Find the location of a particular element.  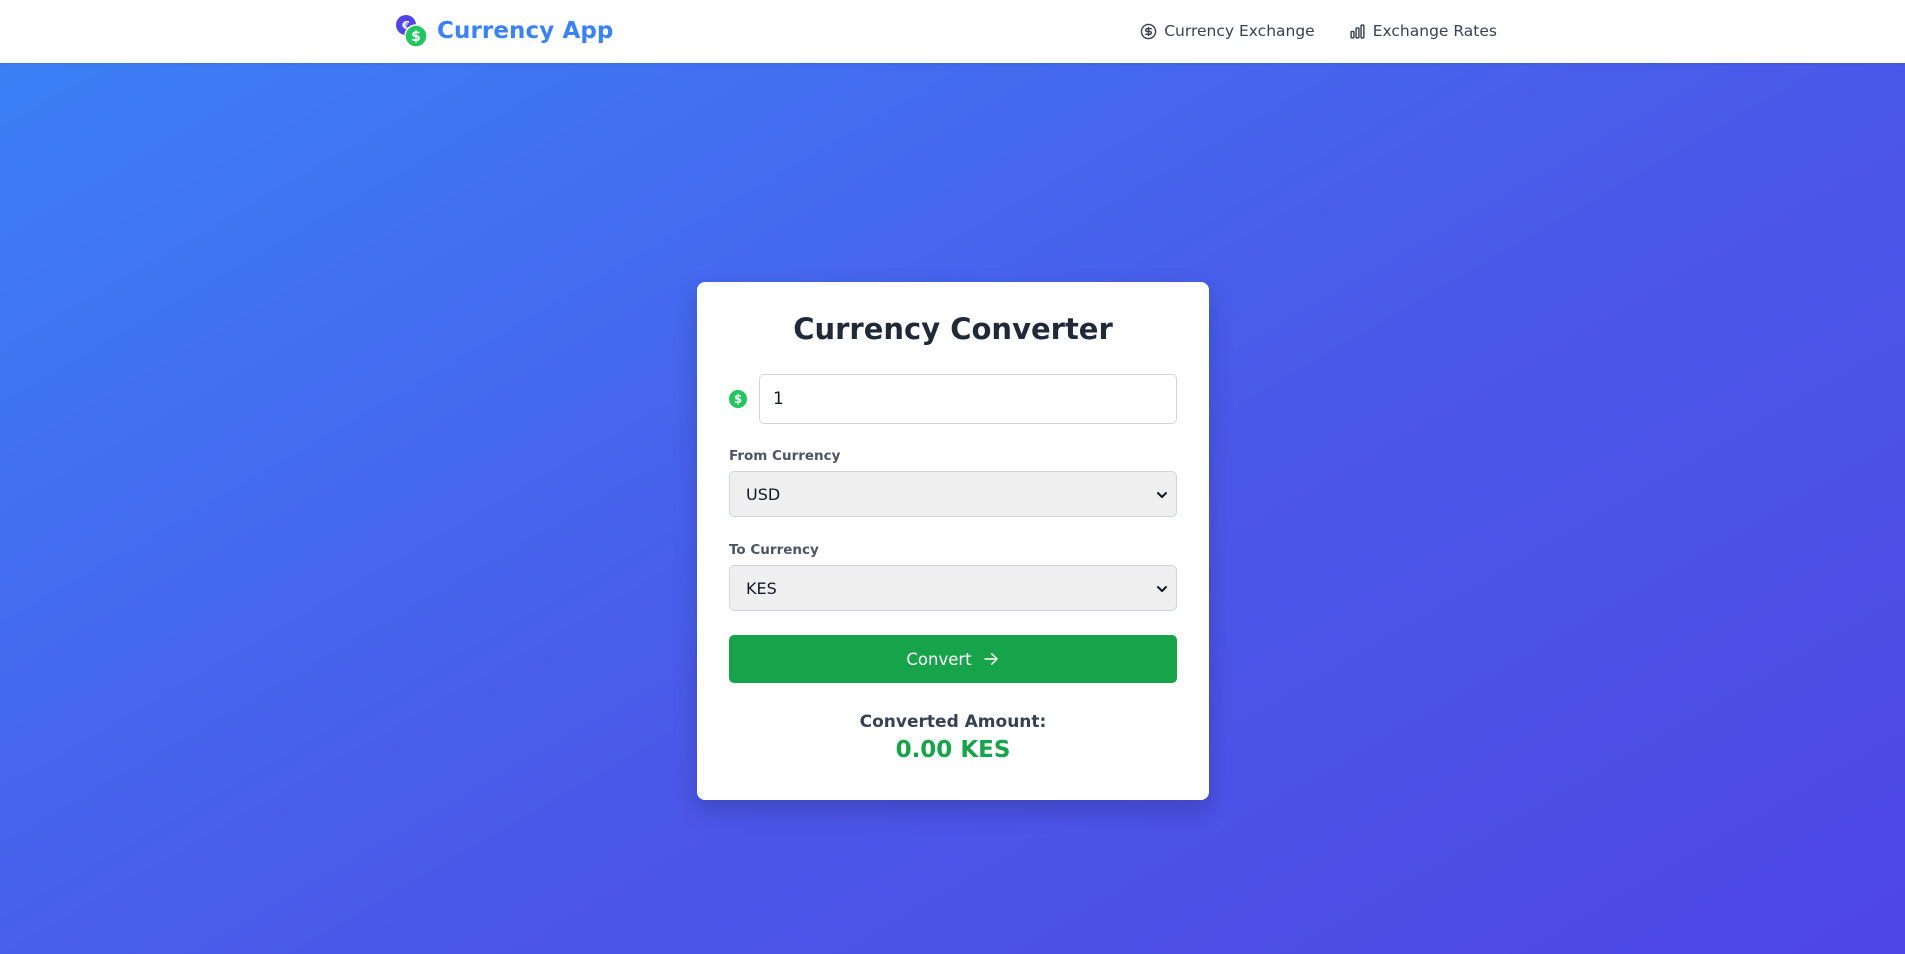

page-title: Currency Converter is located at coordinates (953, 329).